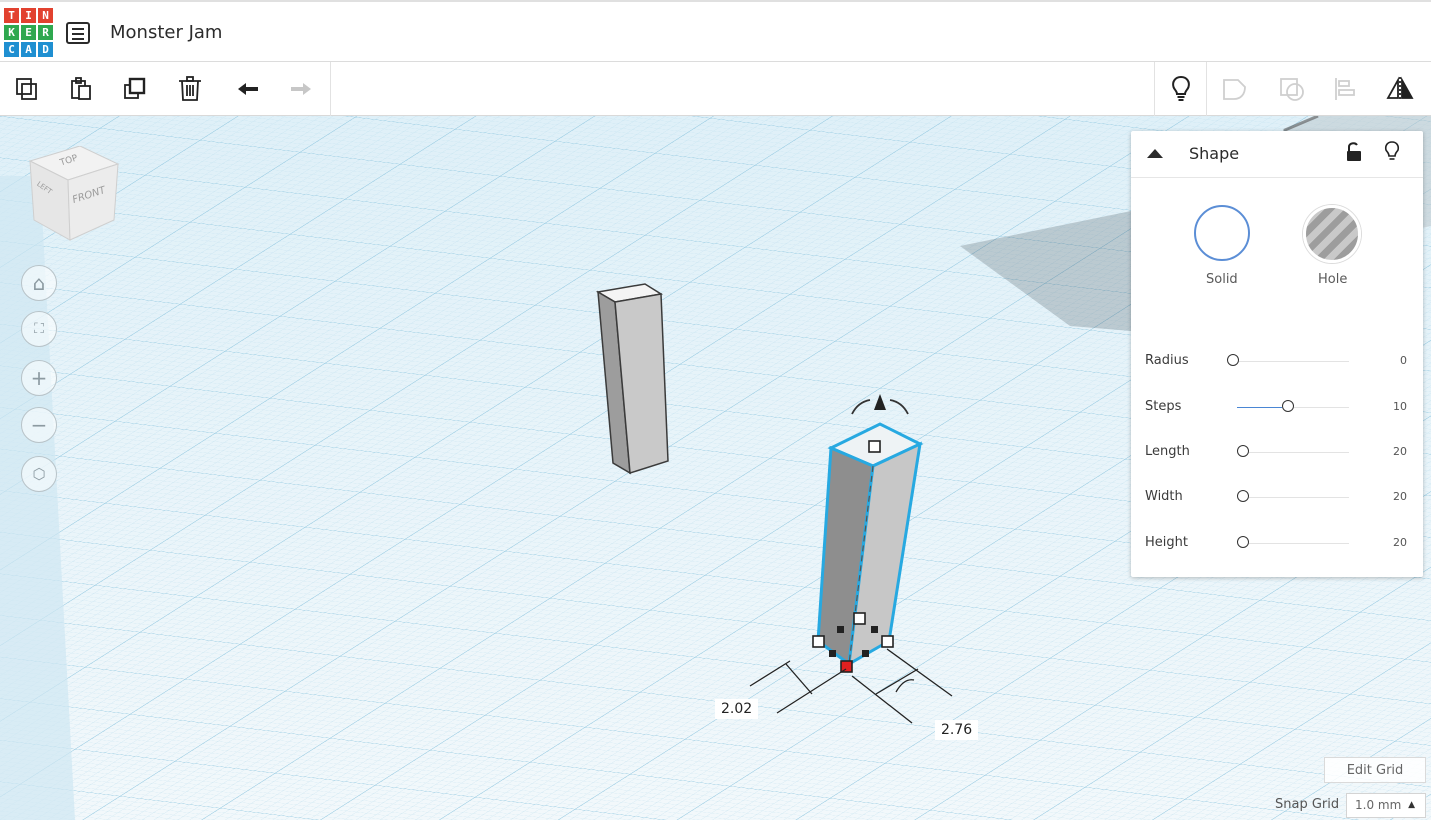  I want to click on prop-row-height: Height 20, so click(1276, 543).